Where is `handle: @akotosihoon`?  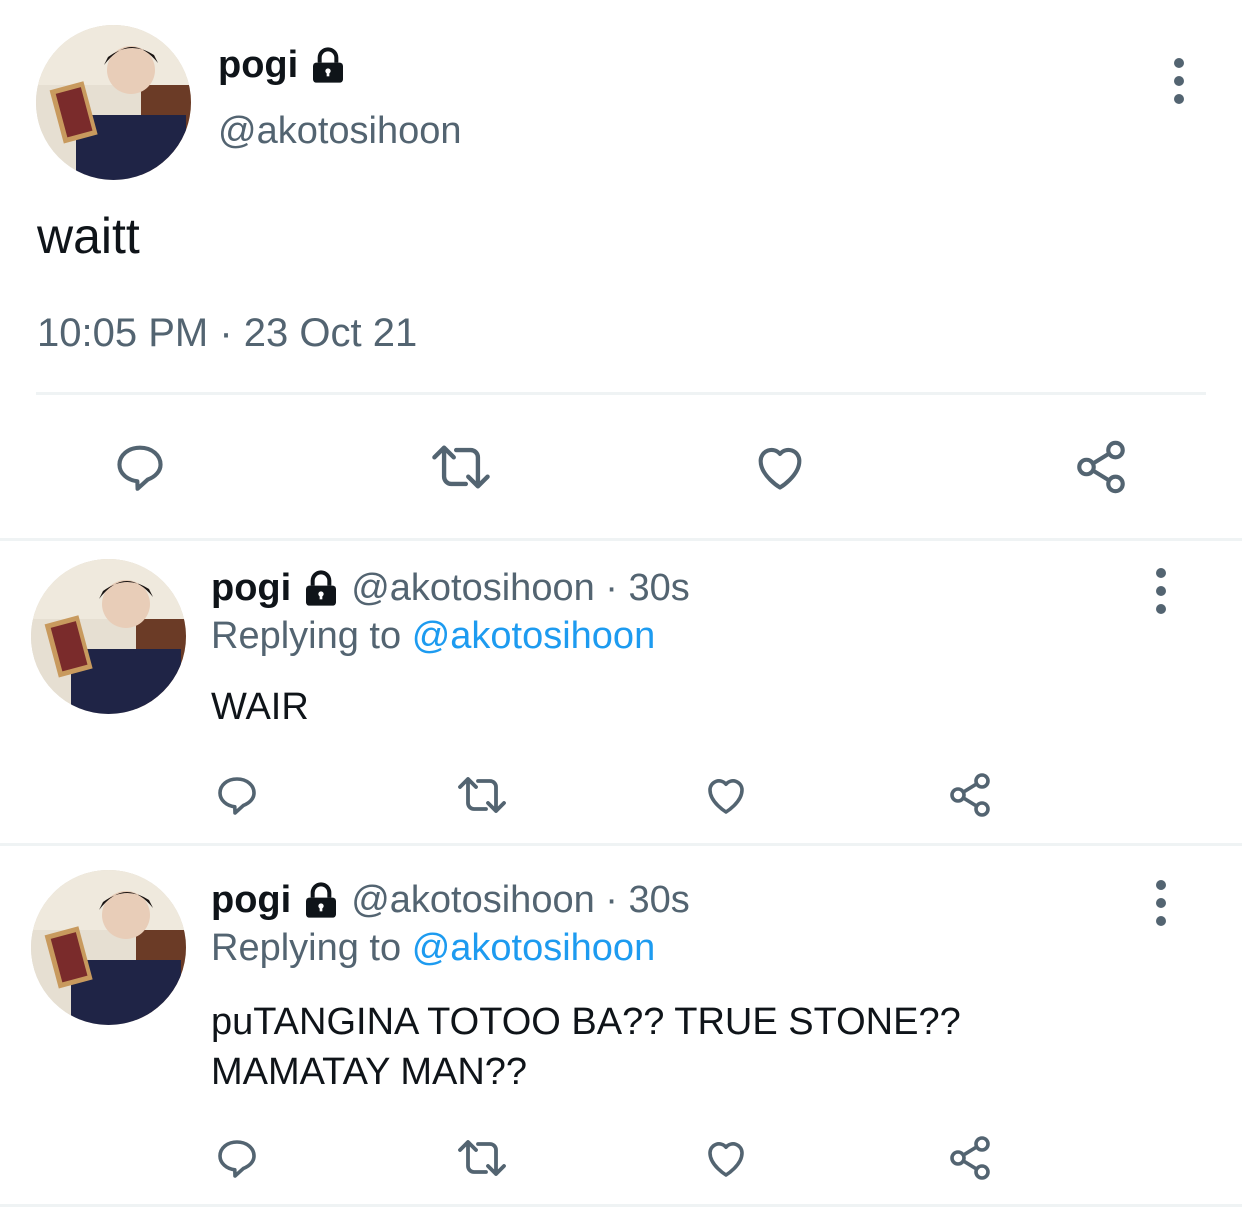
handle: @akotosihoon is located at coordinates (340, 131).